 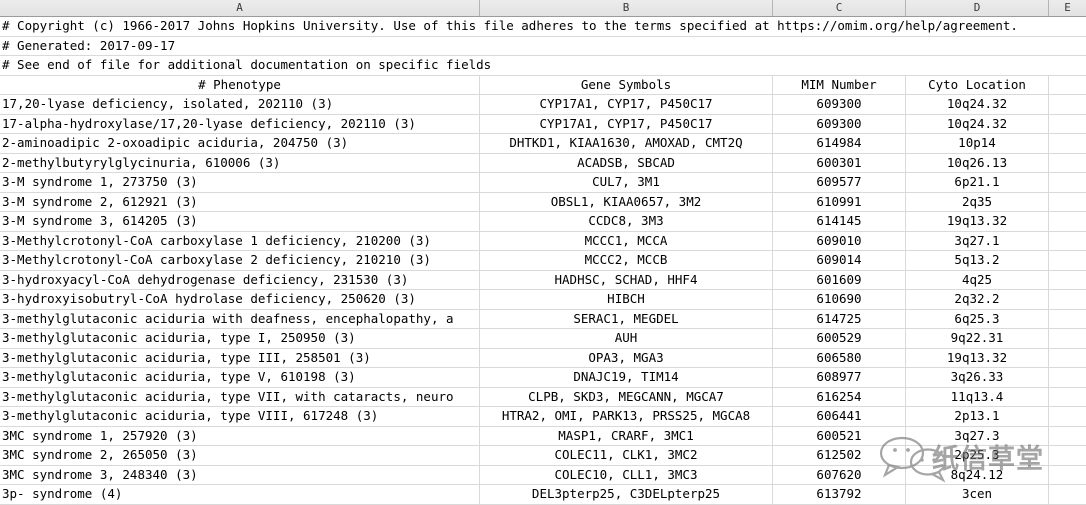 What do you see at coordinates (977, 494) in the screenshot?
I see `cell-cyto-location: 3cen` at bounding box center [977, 494].